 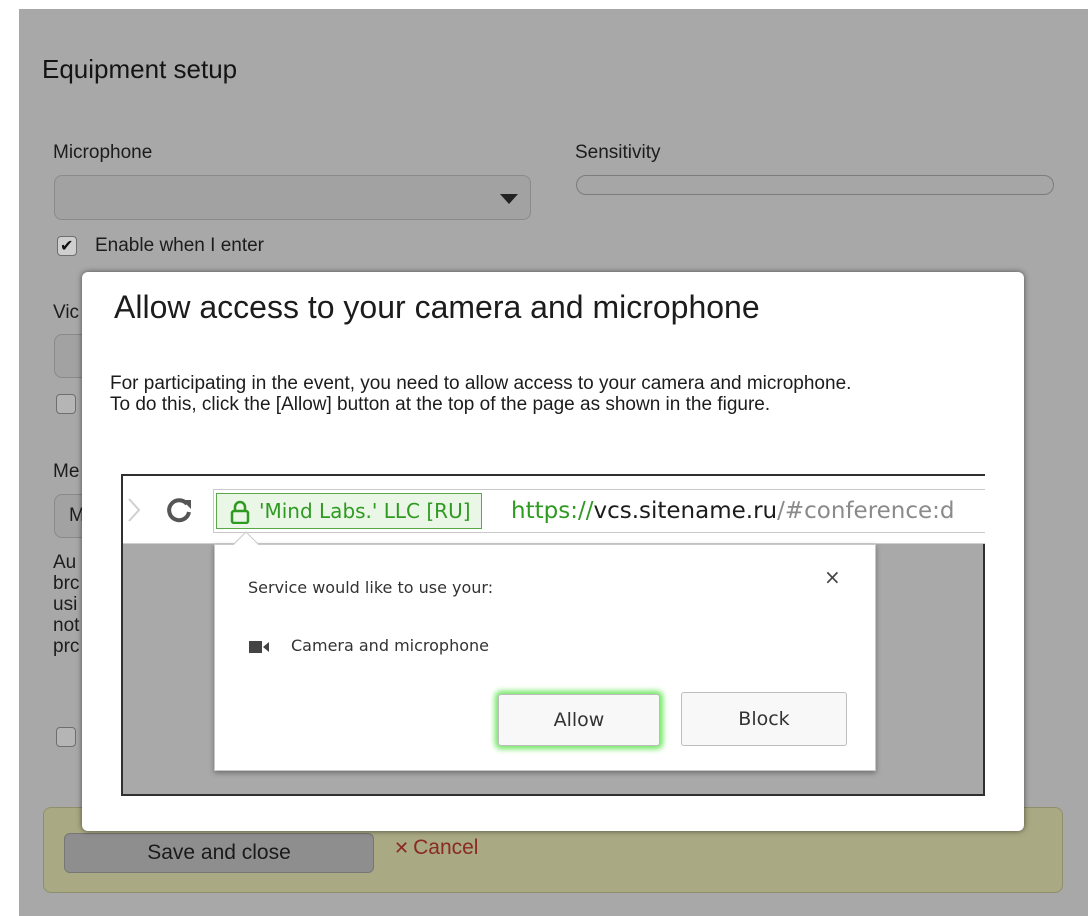 What do you see at coordinates (180, 245) in the screenshot?
I see `enable-on-enter-label: Enable when I enter` at bounding box center [180, 245].